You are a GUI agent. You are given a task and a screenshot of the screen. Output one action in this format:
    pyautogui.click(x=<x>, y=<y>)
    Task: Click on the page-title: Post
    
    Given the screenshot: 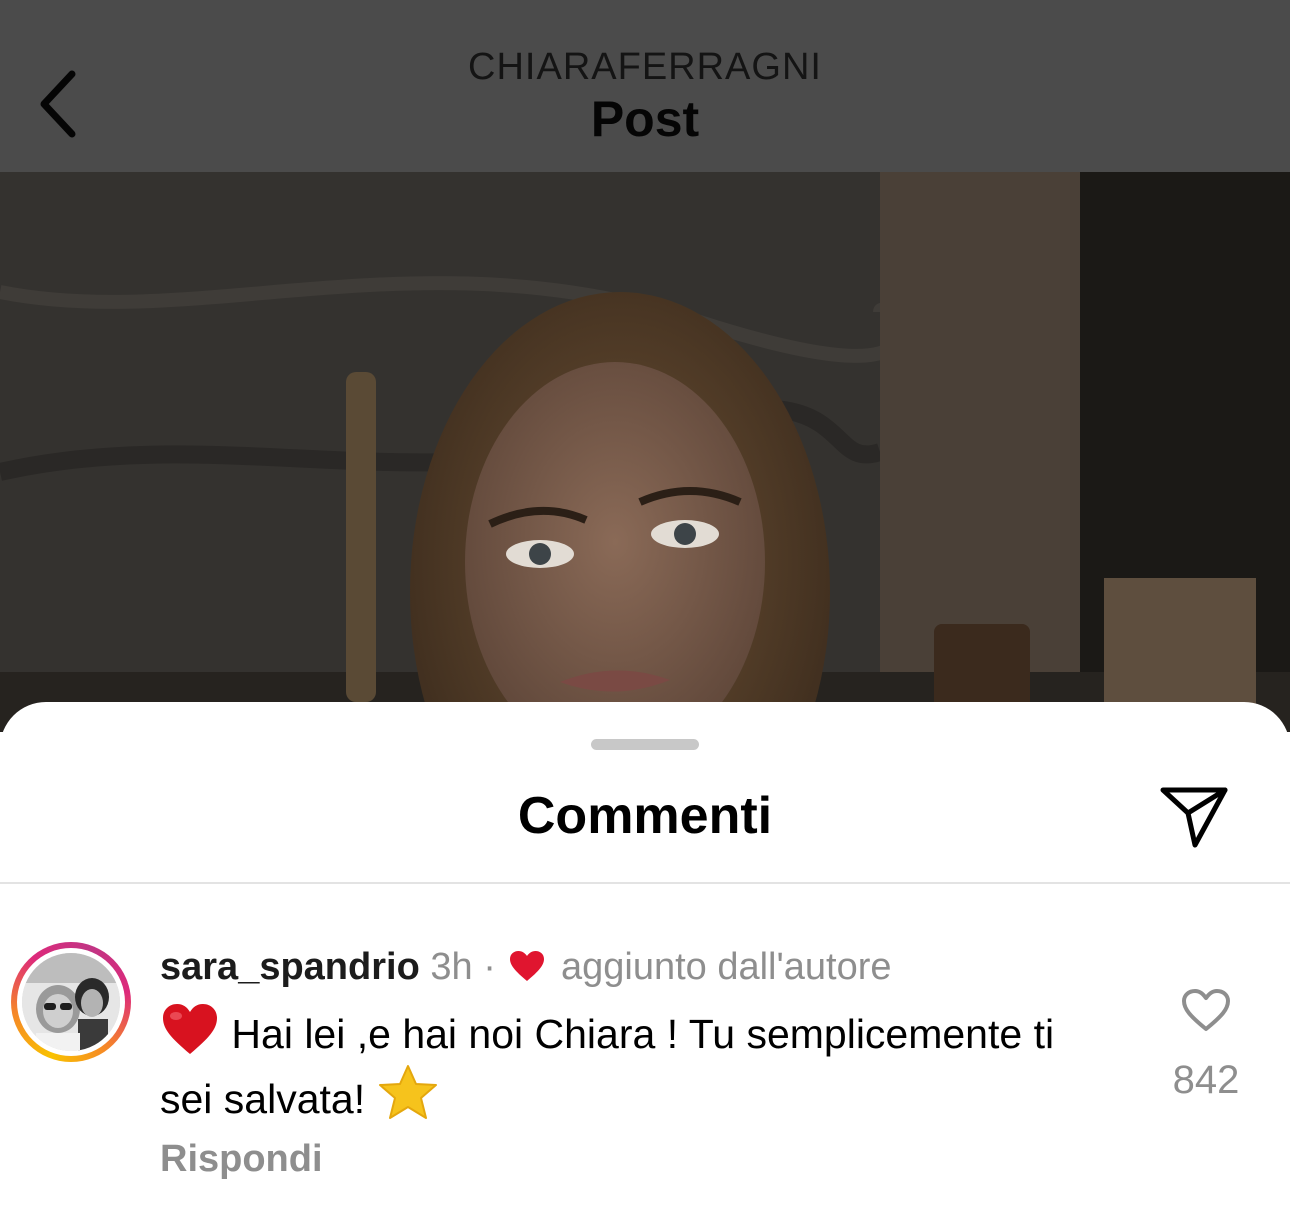 What is the action you would take?
    pyautogui.click(x=645, y=119)
    